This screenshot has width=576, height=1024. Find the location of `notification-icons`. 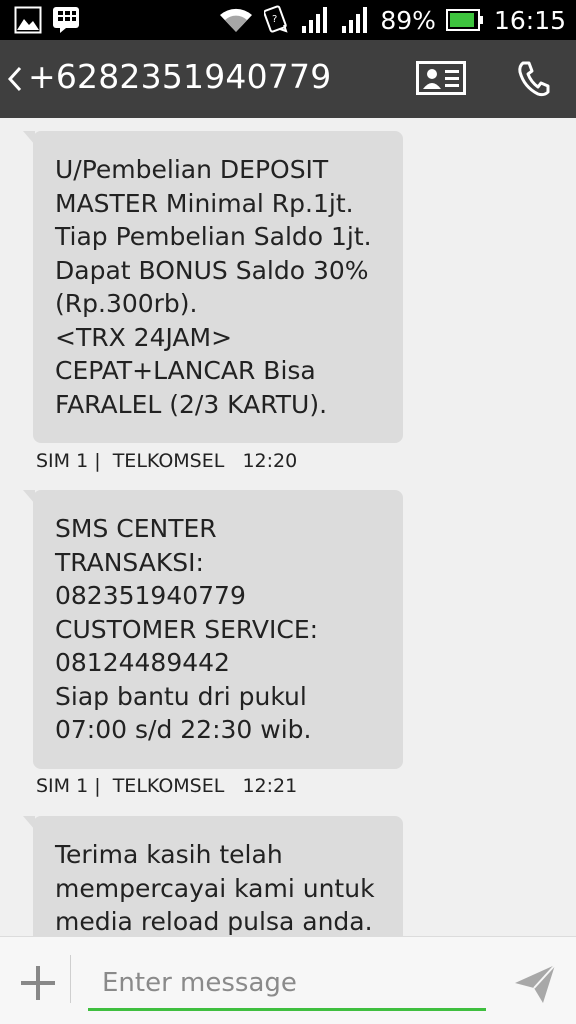

notification-icons is located at coordinates (47, 20).